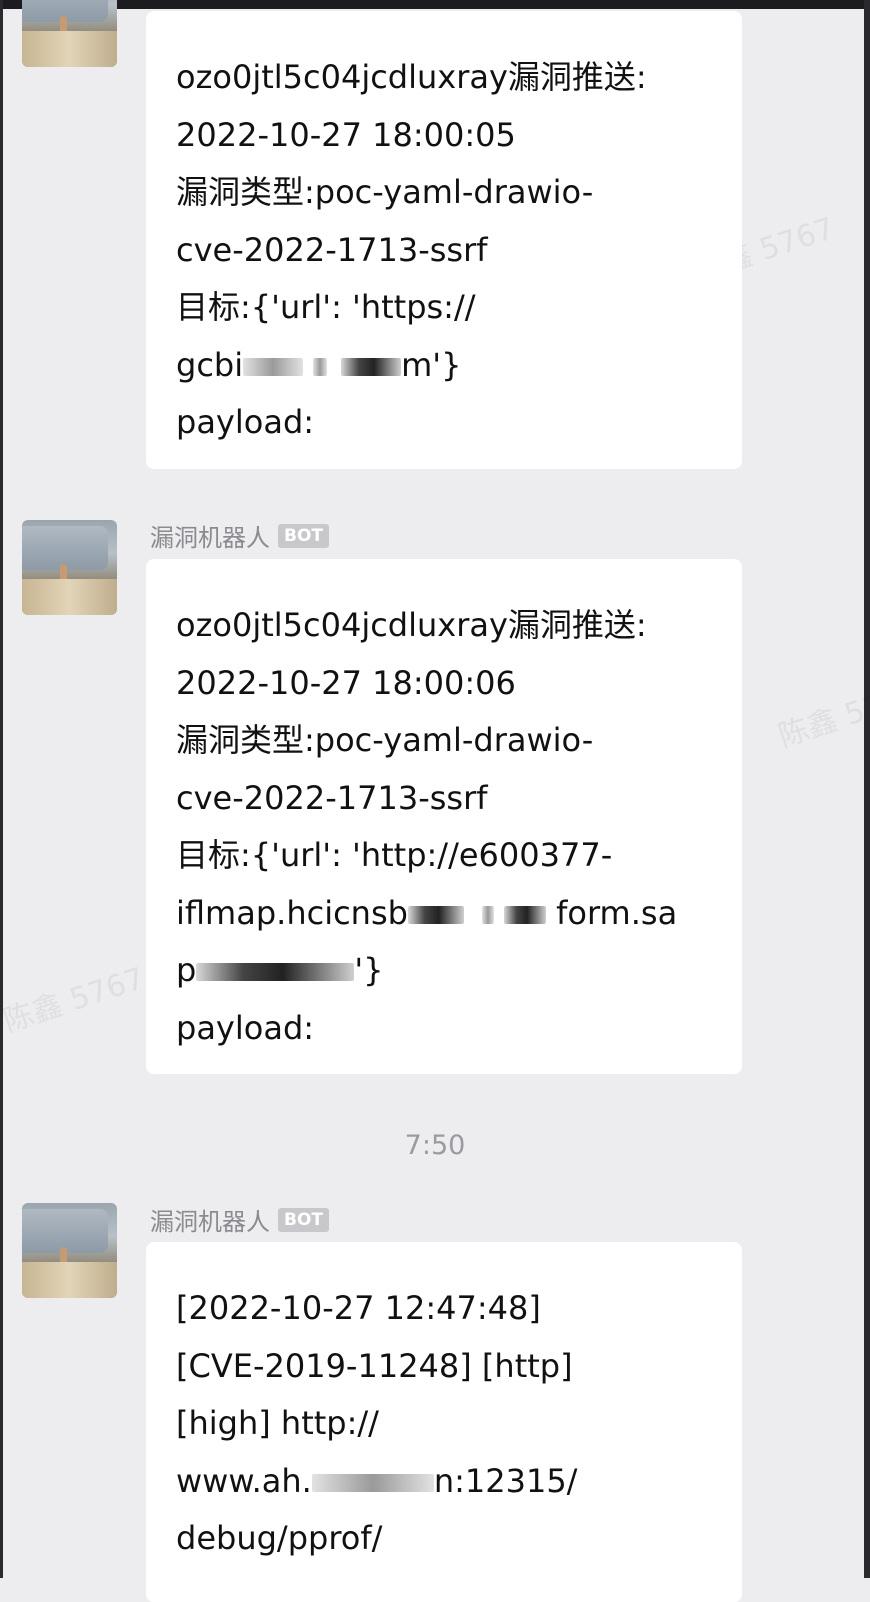 Image resolution: width=870 pixels, height=1602 pixels. I want to click on message-line: 目标:{'url': 'http://e600377-, so click(394, 855).